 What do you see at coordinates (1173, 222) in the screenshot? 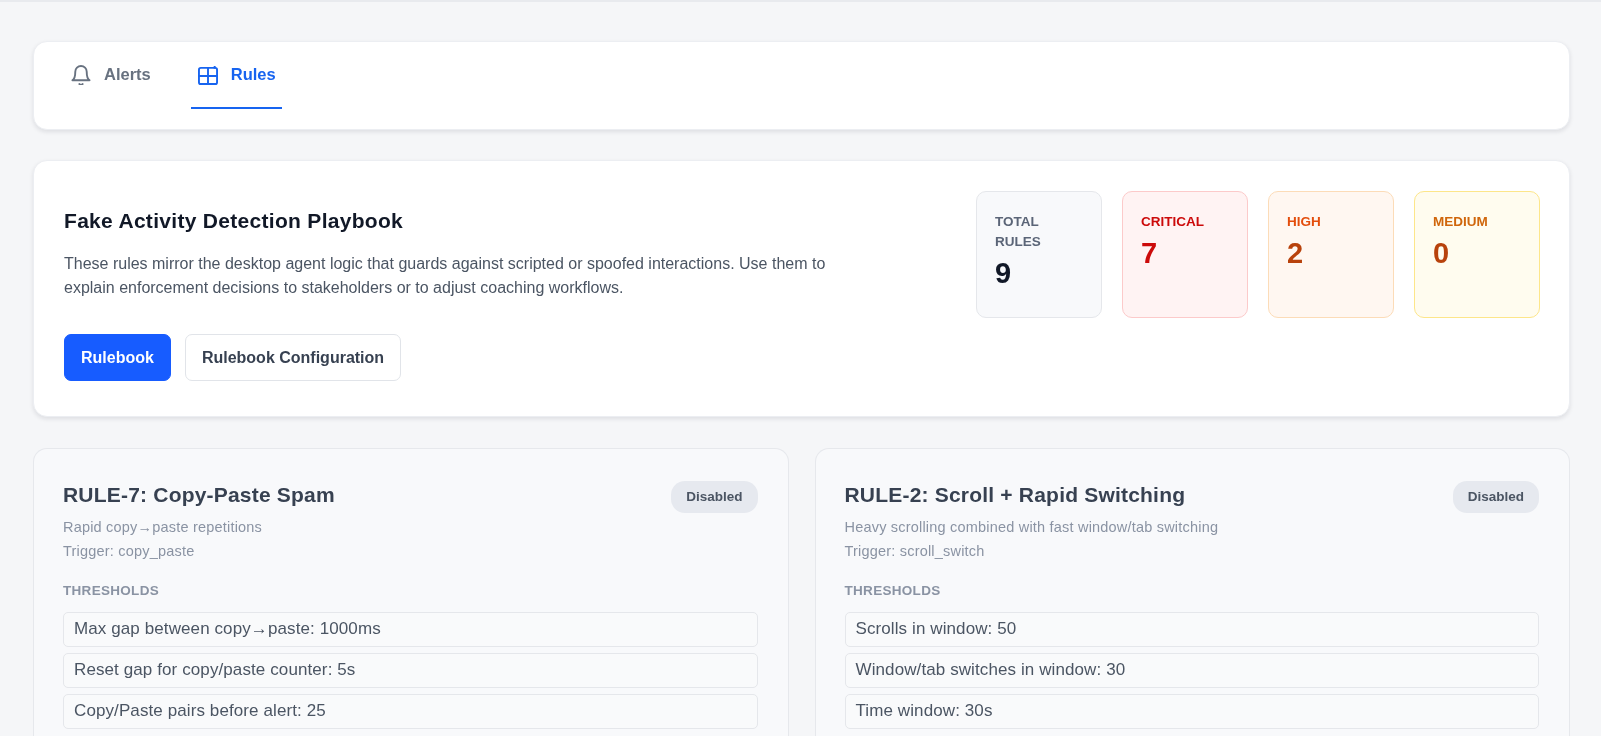
I see `stat-label: CRITICAL` at bounding box center [1173, 222].